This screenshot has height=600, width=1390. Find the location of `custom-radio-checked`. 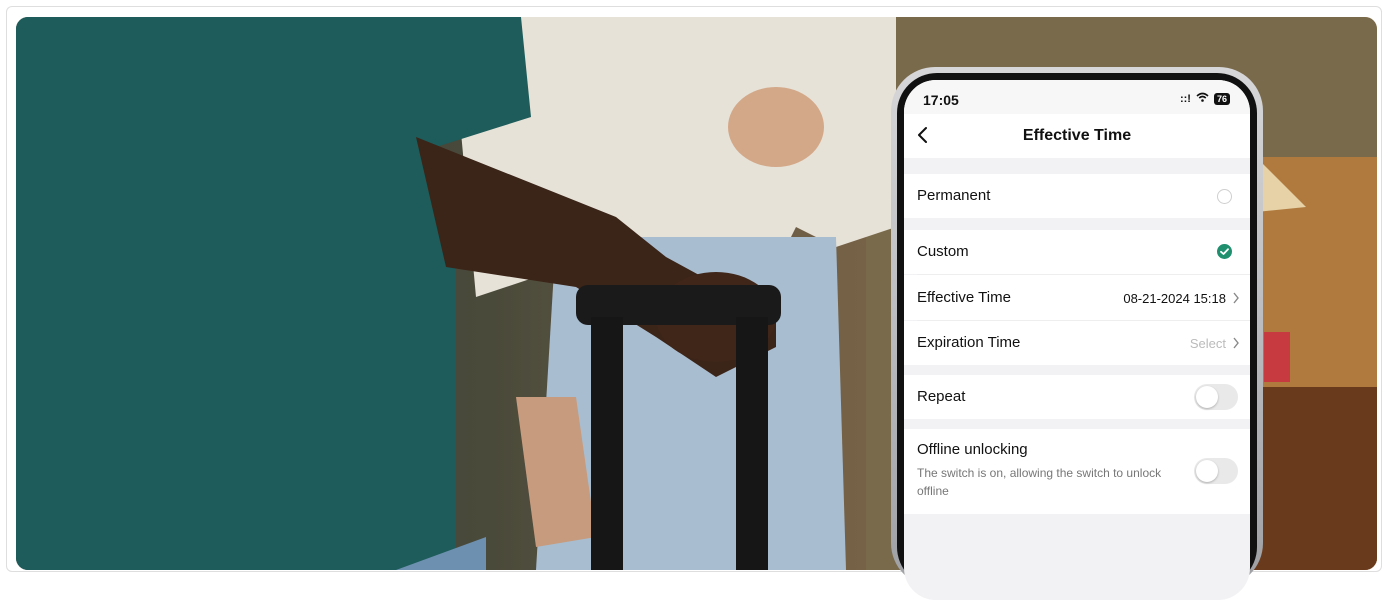

custom-radio-checked is located at coordinates (1224, 251).